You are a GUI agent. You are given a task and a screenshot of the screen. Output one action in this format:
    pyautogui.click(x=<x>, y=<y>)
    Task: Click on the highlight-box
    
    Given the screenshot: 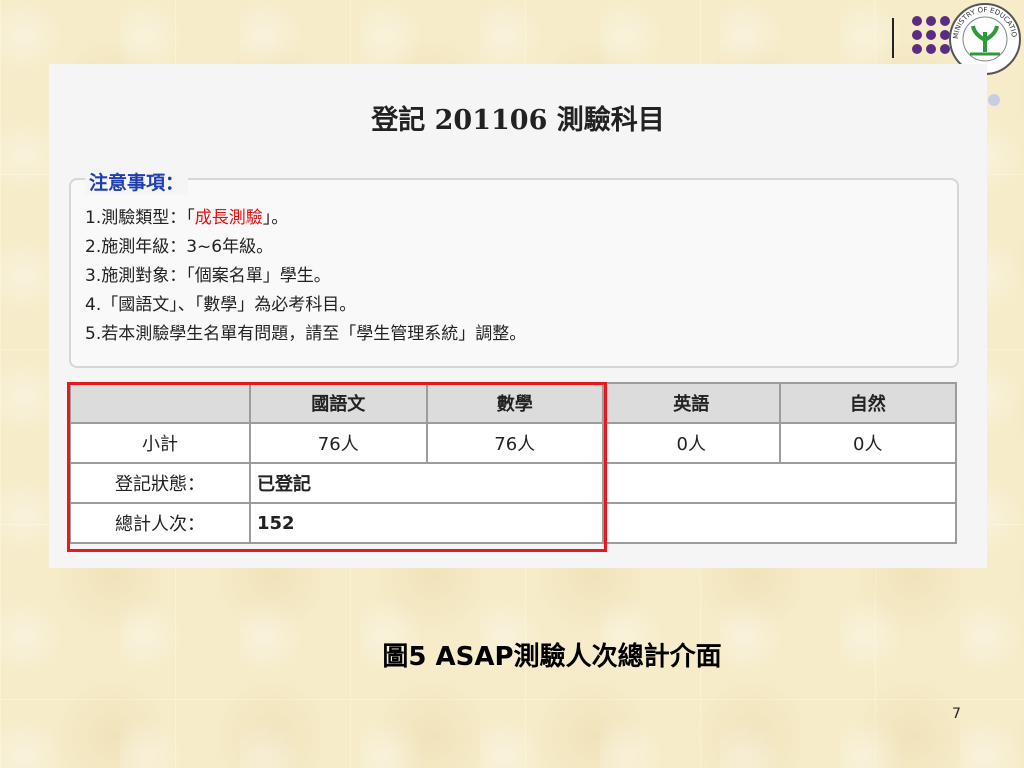 What is the action you would take?
    pyautogui.click(x=337, y=467)
    